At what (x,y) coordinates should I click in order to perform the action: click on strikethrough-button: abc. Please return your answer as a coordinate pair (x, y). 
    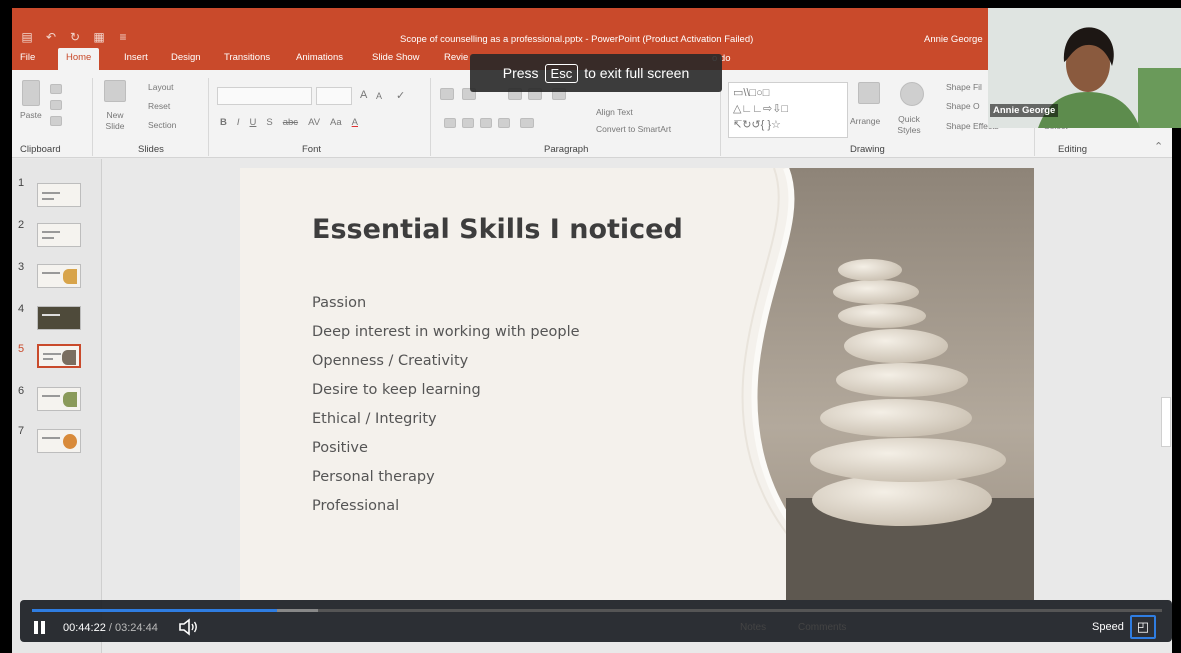
    Looking at the image, I should click on (290, 122).